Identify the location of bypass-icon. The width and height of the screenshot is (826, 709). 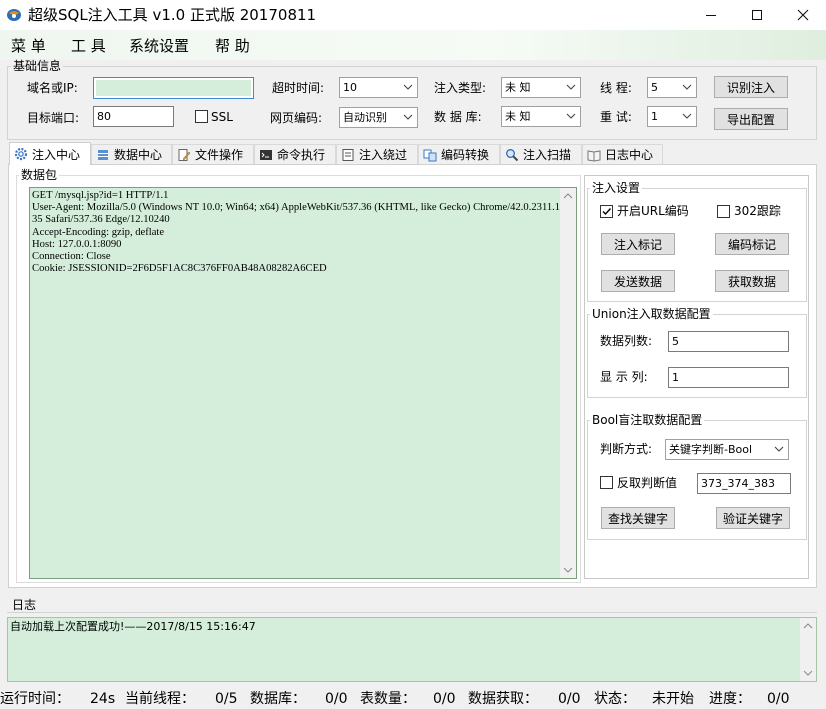
(348, 154).